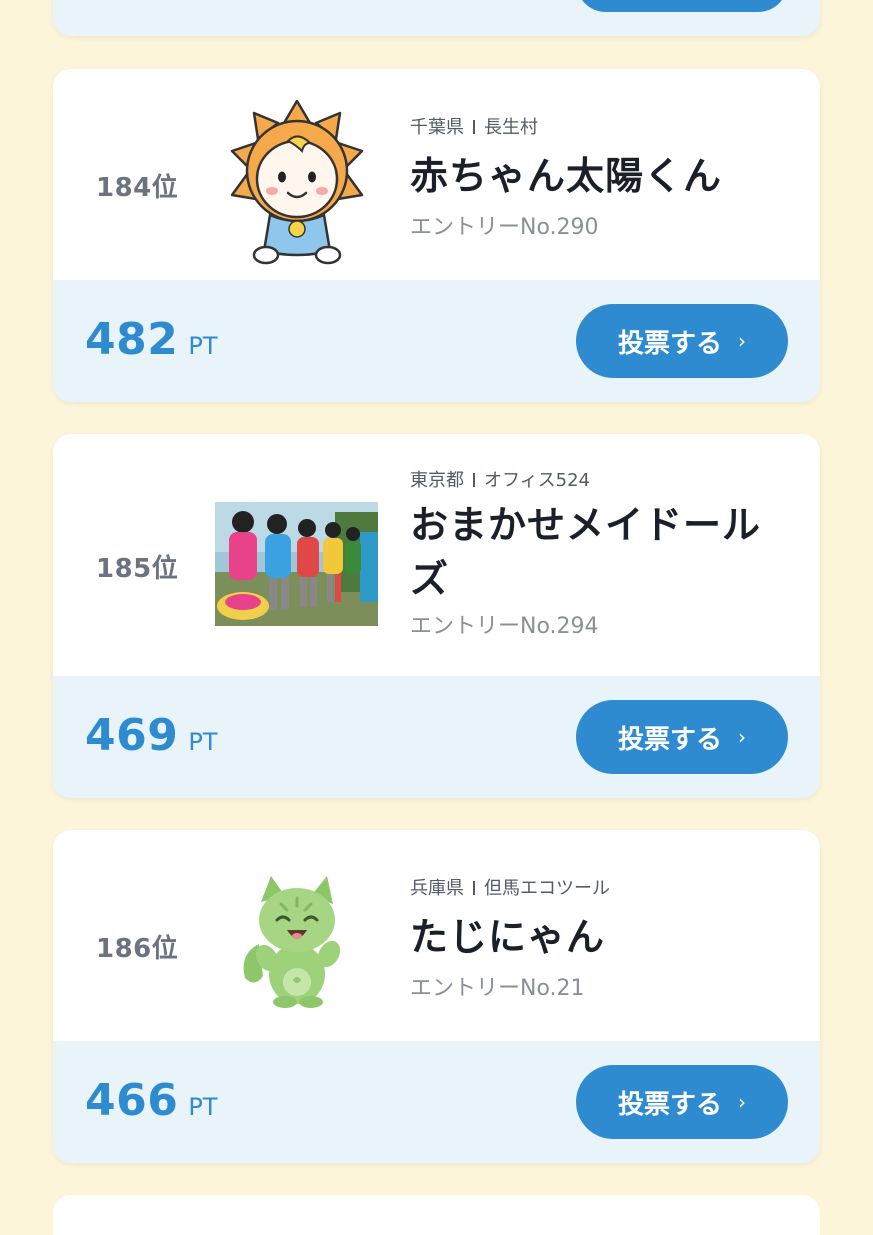 This screenshot has height=1235, width=873. Describe the element at coordinates (436, 18) in the screenshot. I see `previous-entry-card-partial` at that location.